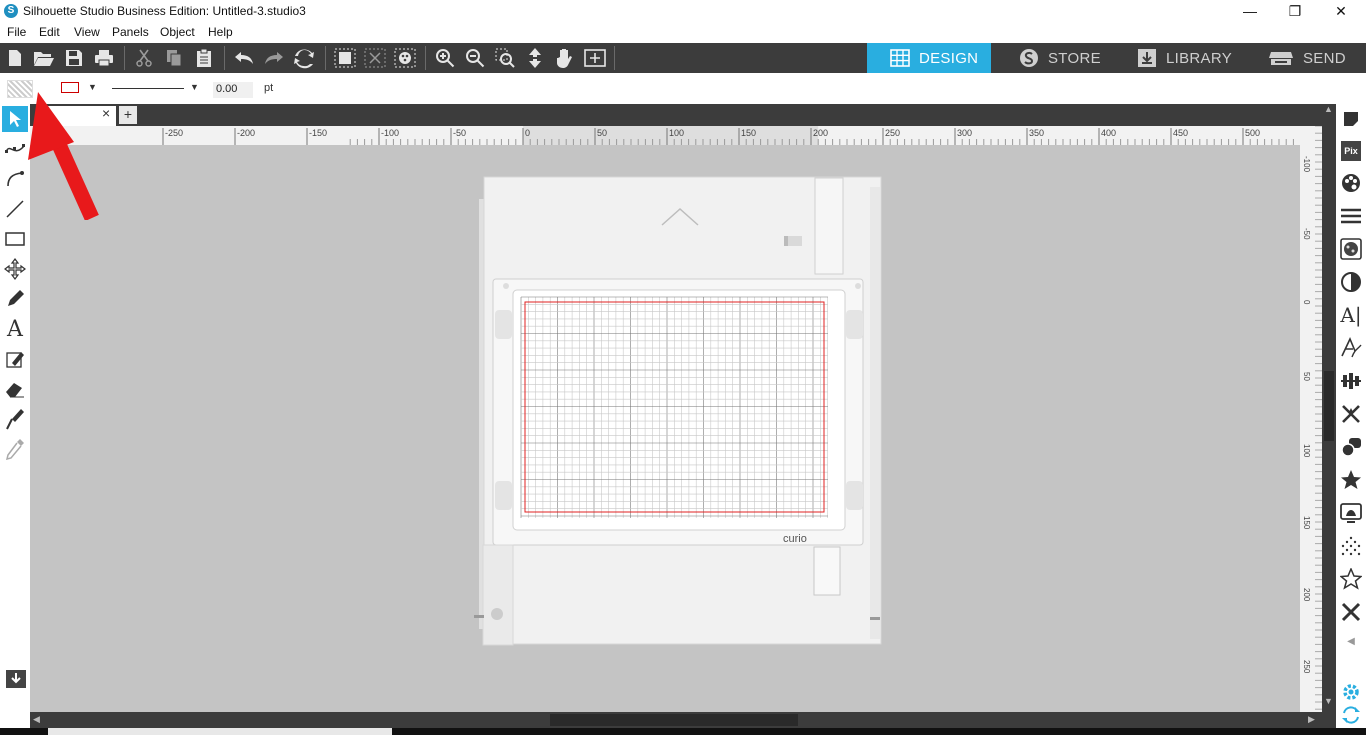  Describe the element at coordinates (63, 156) in the screenshot. I see `red-annotation-arrow` at that location.